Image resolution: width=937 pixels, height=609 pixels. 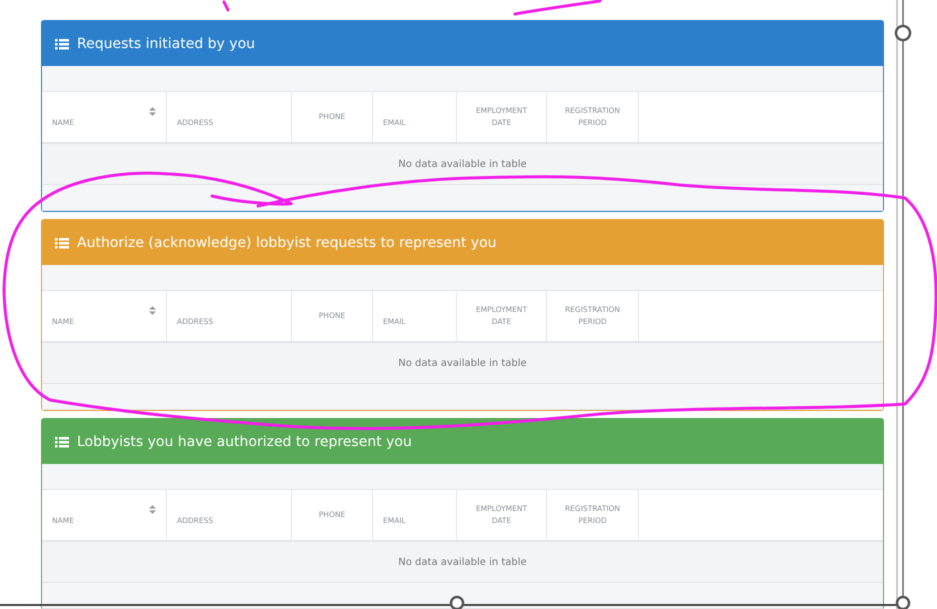 I want to click on panel-title: Requests initiated by you, so click(x=166, y=44).